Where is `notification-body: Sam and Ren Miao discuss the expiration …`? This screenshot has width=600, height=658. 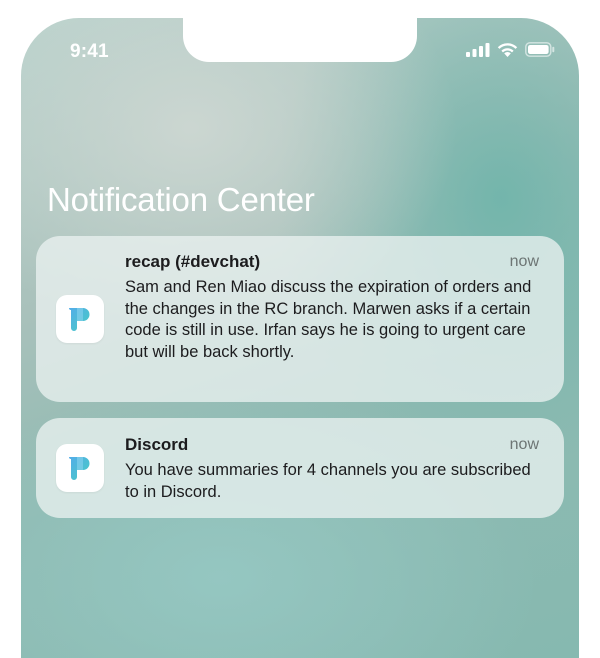 notification-body: Sam and Ren Miao discuss the expiration … is located at coordinates (328, 319).